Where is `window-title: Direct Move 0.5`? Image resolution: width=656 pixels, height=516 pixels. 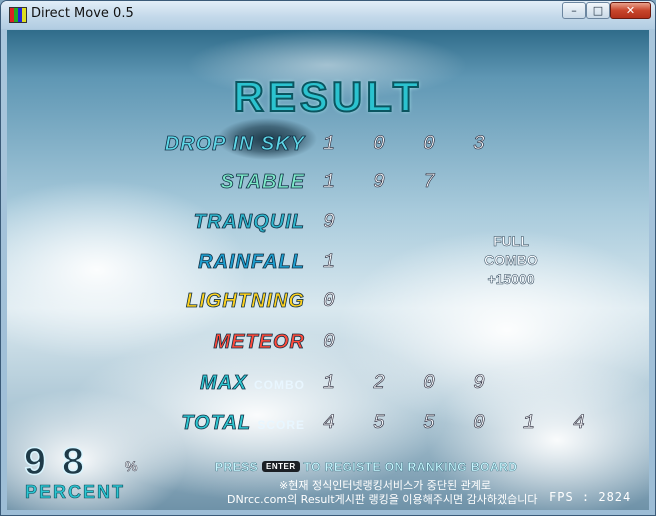 window-title: Direct Move 0.5 is located at coordinates (82, 13).